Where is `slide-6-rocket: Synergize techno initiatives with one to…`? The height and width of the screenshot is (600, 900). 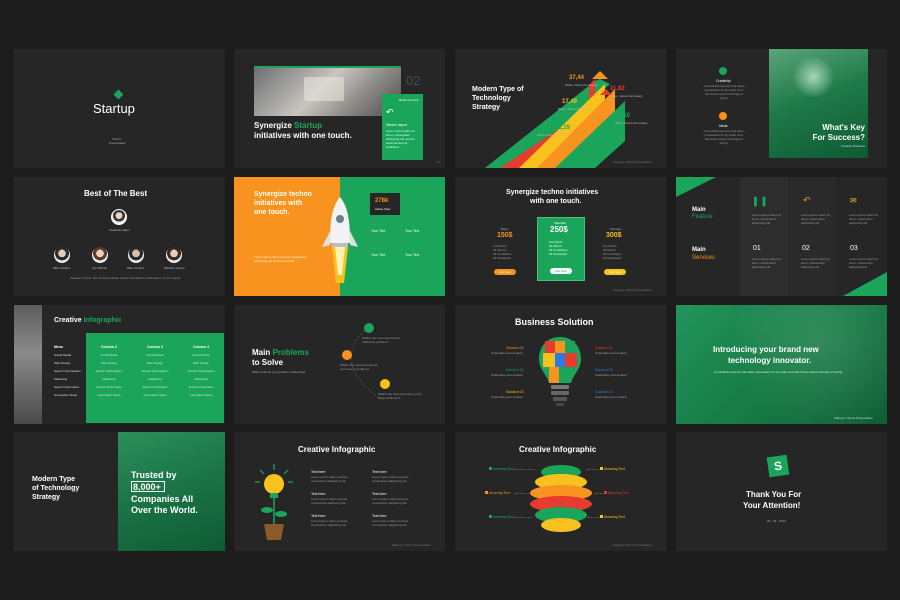
slide-6-rocket: Synergize techno initiatives with one to… is located at coordinates (339, 236).